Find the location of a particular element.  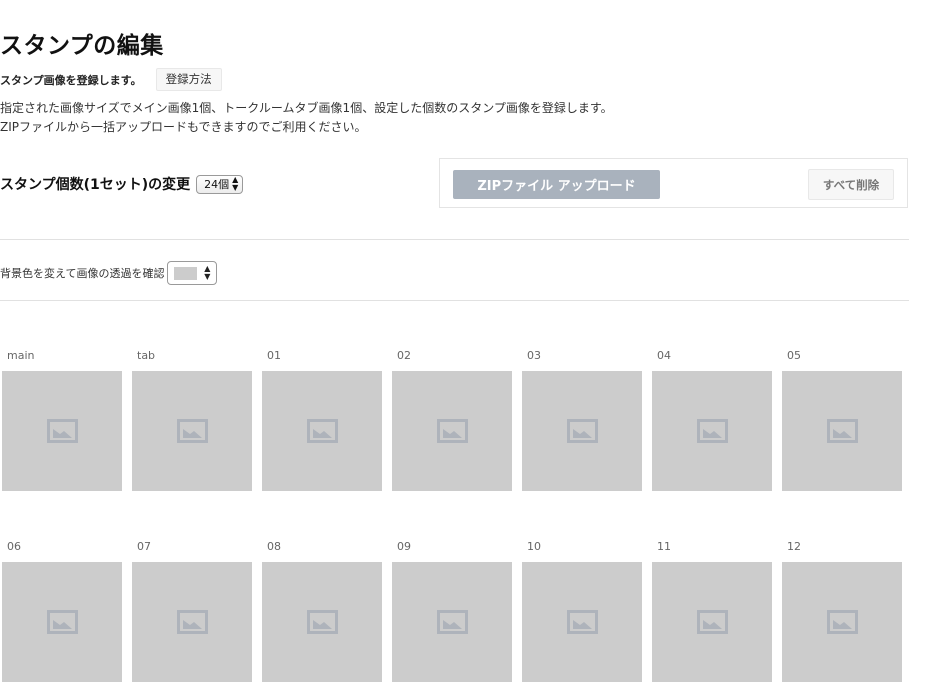

stamp-slot-label: 07 is located at coordinates (144, 546).